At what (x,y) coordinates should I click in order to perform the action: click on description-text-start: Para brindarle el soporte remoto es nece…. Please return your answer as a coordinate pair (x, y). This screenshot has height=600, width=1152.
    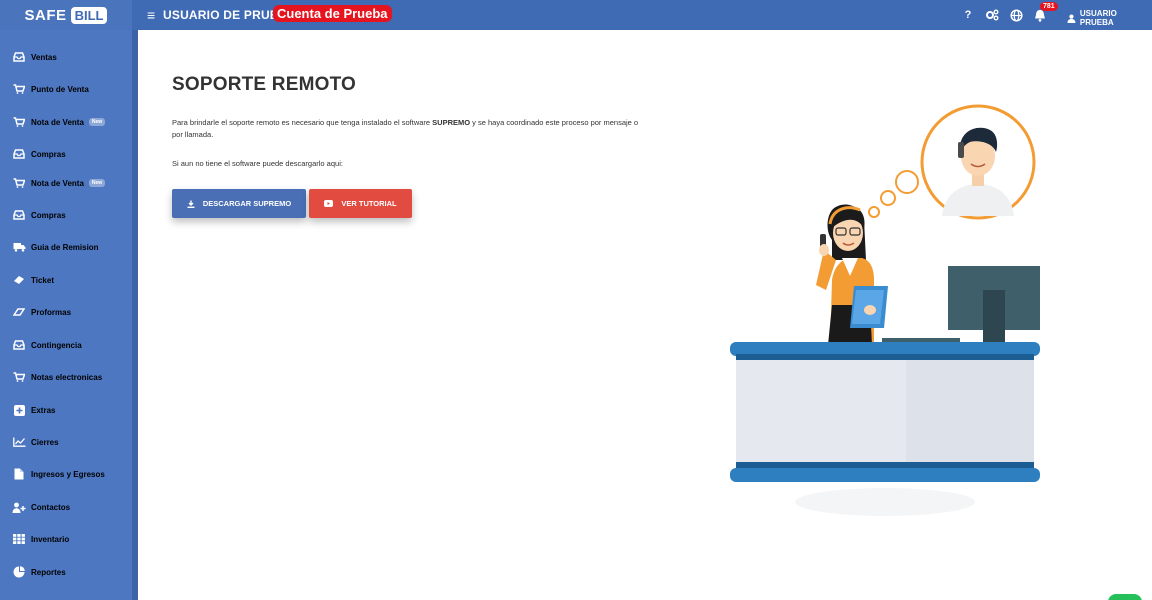
    Looking at the image, I should click on (302, 122).